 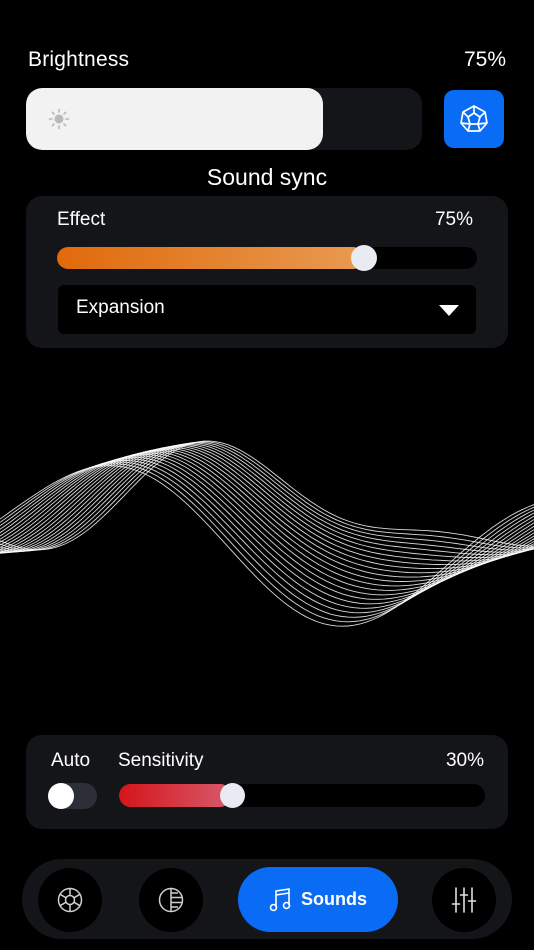 I want to click on auto-toggle, so click(x=72, y=796).